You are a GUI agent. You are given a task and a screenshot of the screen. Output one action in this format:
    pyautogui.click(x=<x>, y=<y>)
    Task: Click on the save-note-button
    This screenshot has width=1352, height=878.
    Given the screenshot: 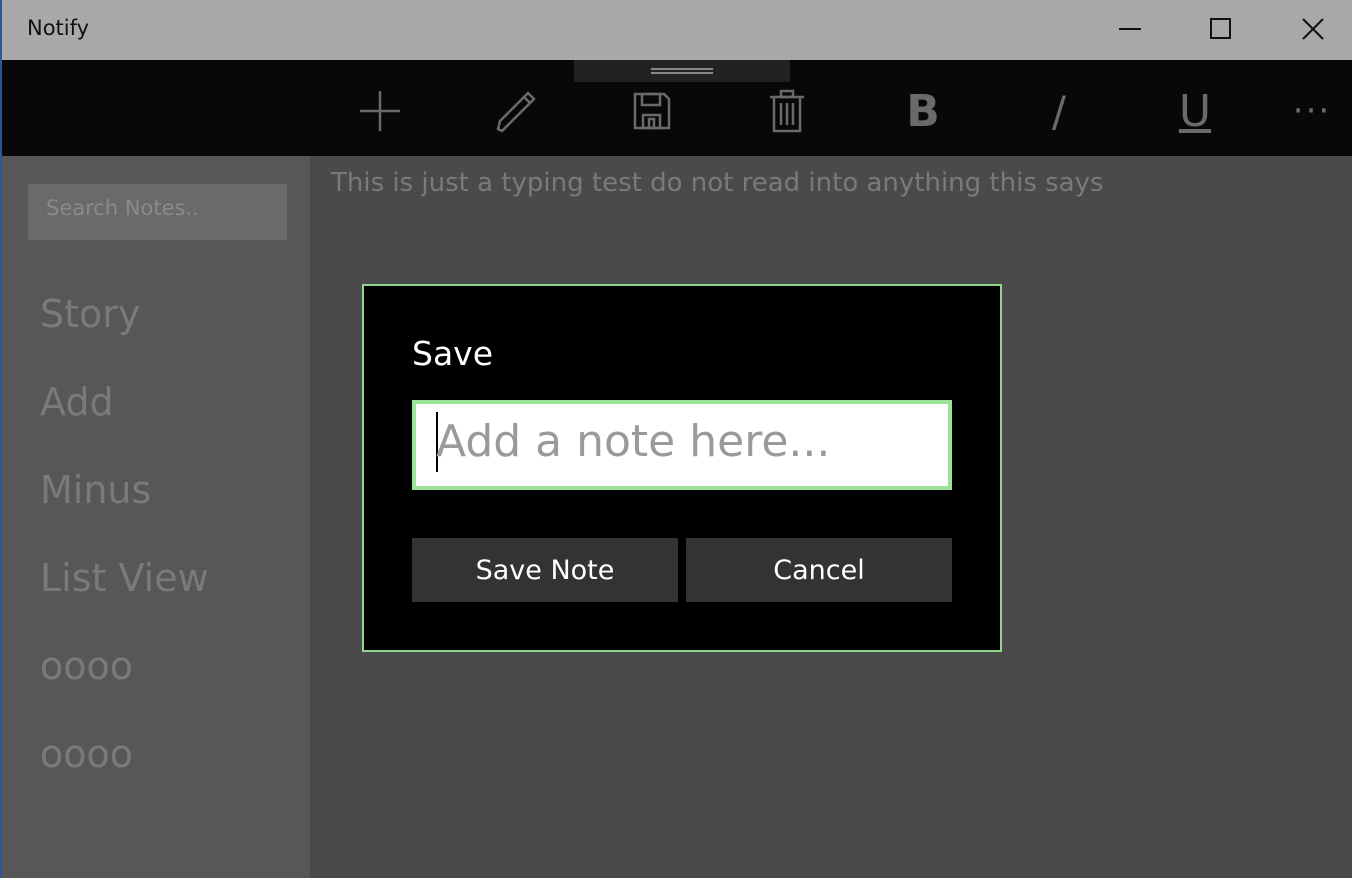 What is the action you would take?
    pyautogui.click(x=652, y=111)
    